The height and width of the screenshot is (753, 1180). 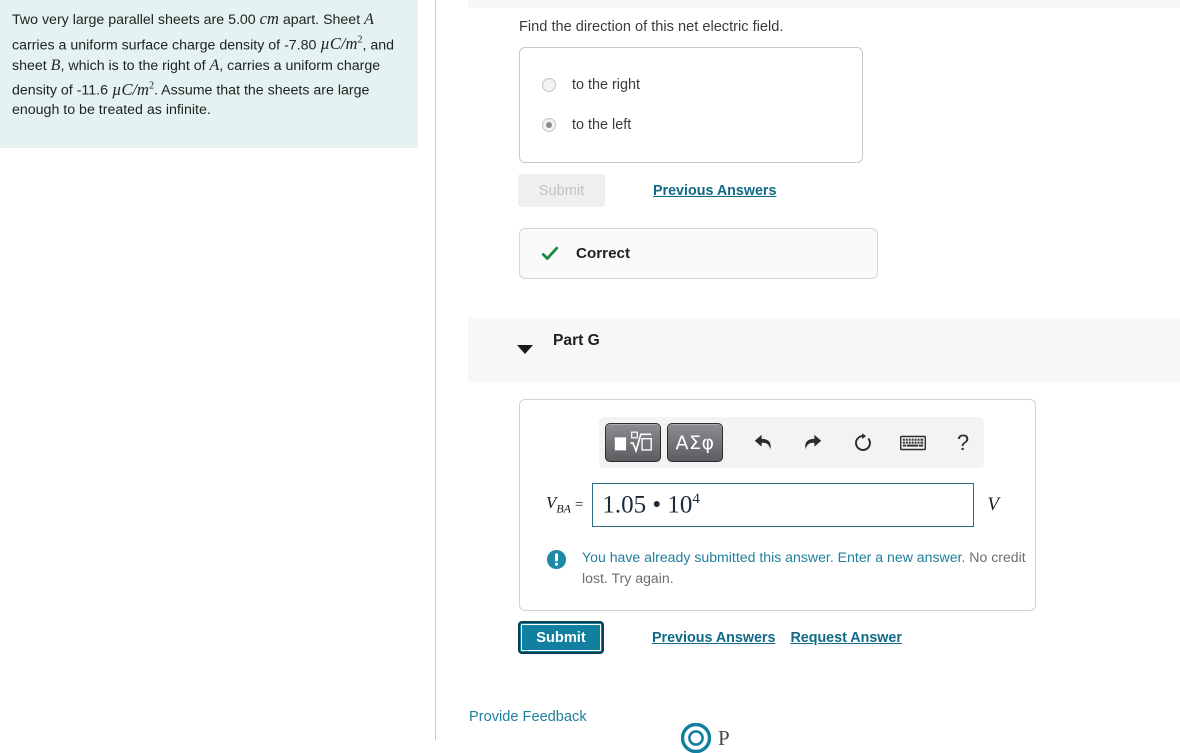 I want to click on part-g-previous-answers-link: Previous Answers, so click(x=713, y=638).